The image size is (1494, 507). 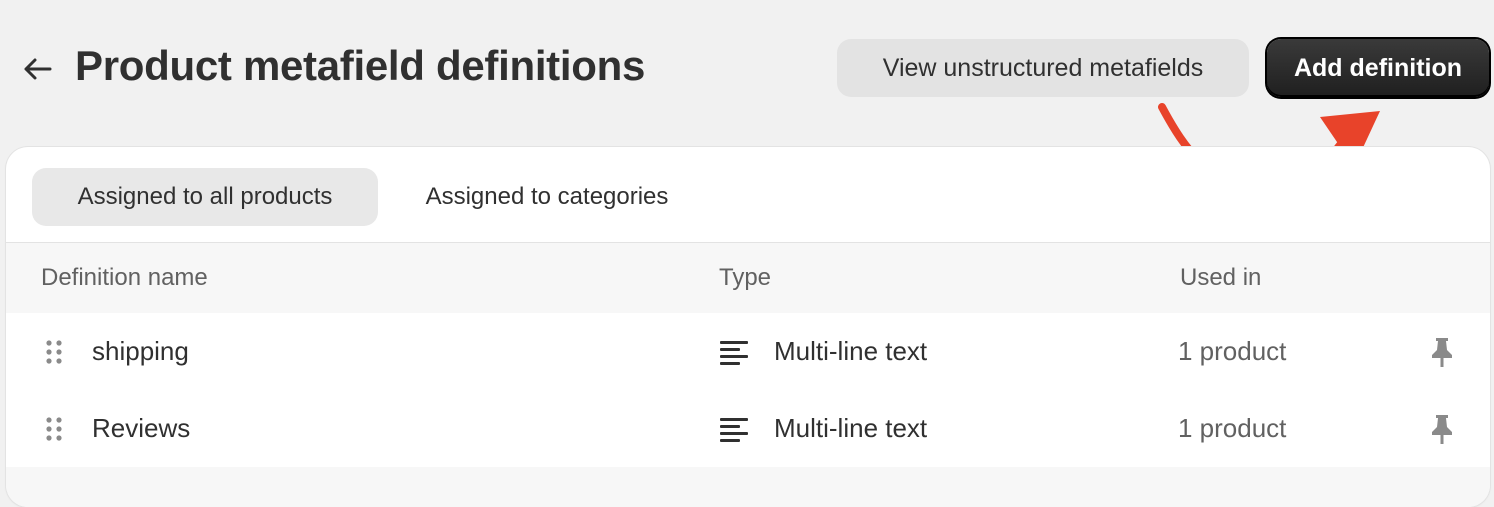 I want to click on table-footer-row, so click(x=748, y=487).